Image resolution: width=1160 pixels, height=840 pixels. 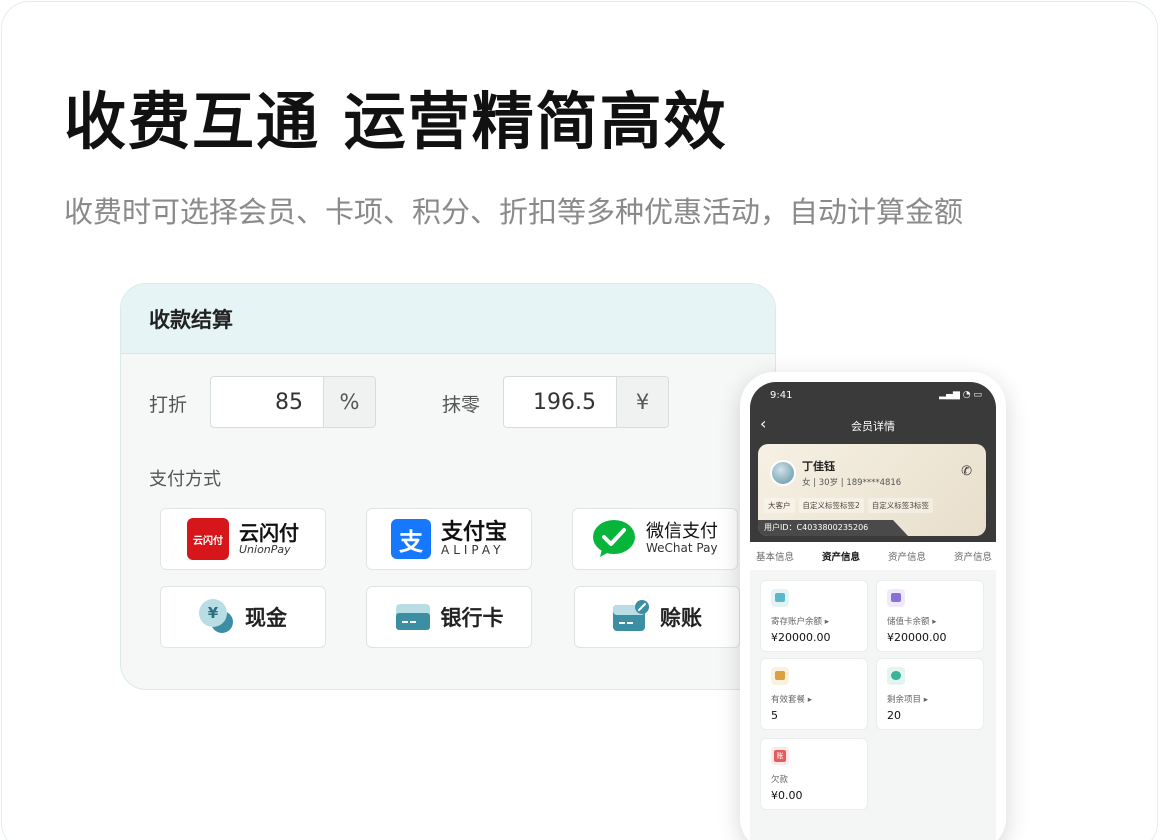 I want to click on member-tag: 大客户, so click(x=779, y=505).